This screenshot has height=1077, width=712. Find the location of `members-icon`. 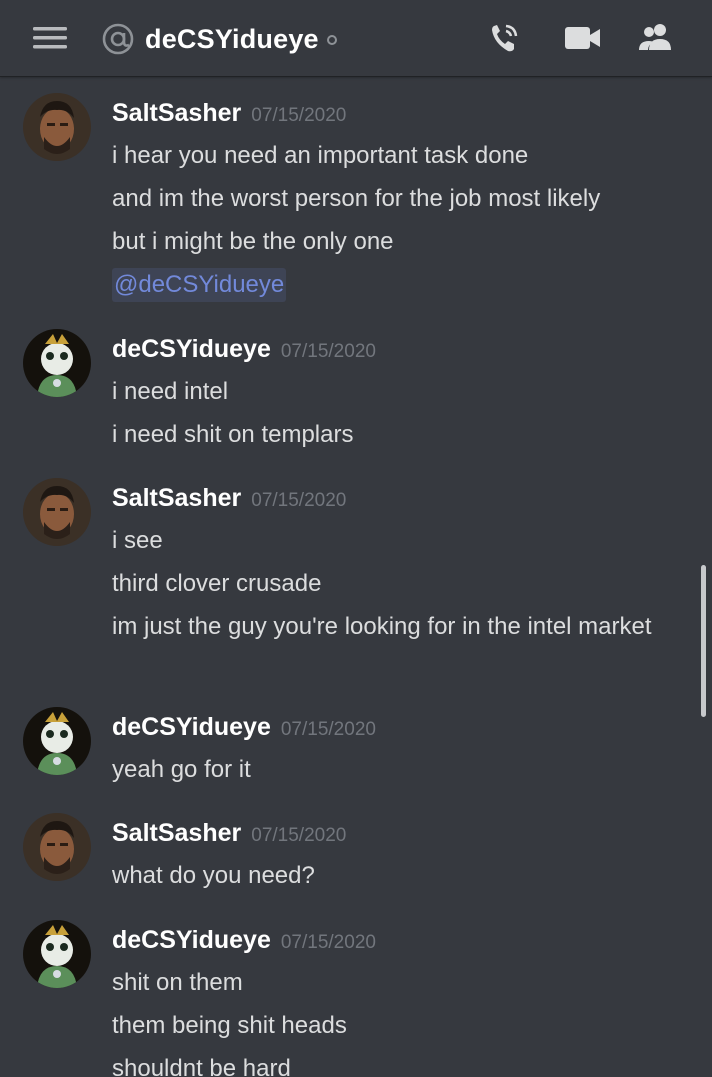

members-icon is located at coordinates (655, 37).